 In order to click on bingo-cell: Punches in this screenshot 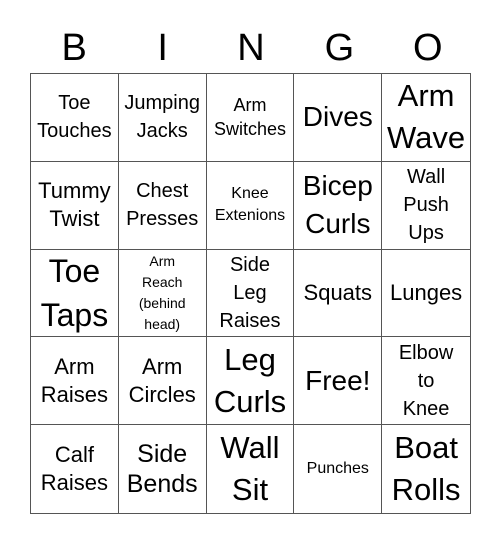, I will do `click(338, 469)`.